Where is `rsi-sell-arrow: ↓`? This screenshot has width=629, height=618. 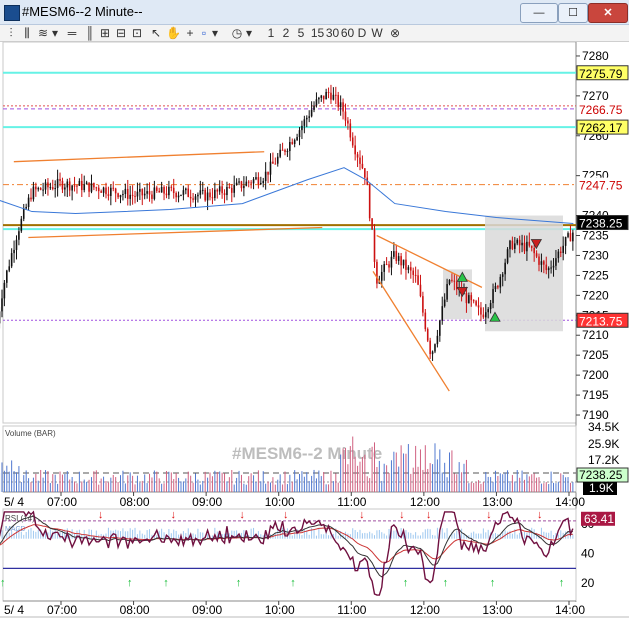
rsi-sell-arrow: ↓ is located at coordinates (173, 515).